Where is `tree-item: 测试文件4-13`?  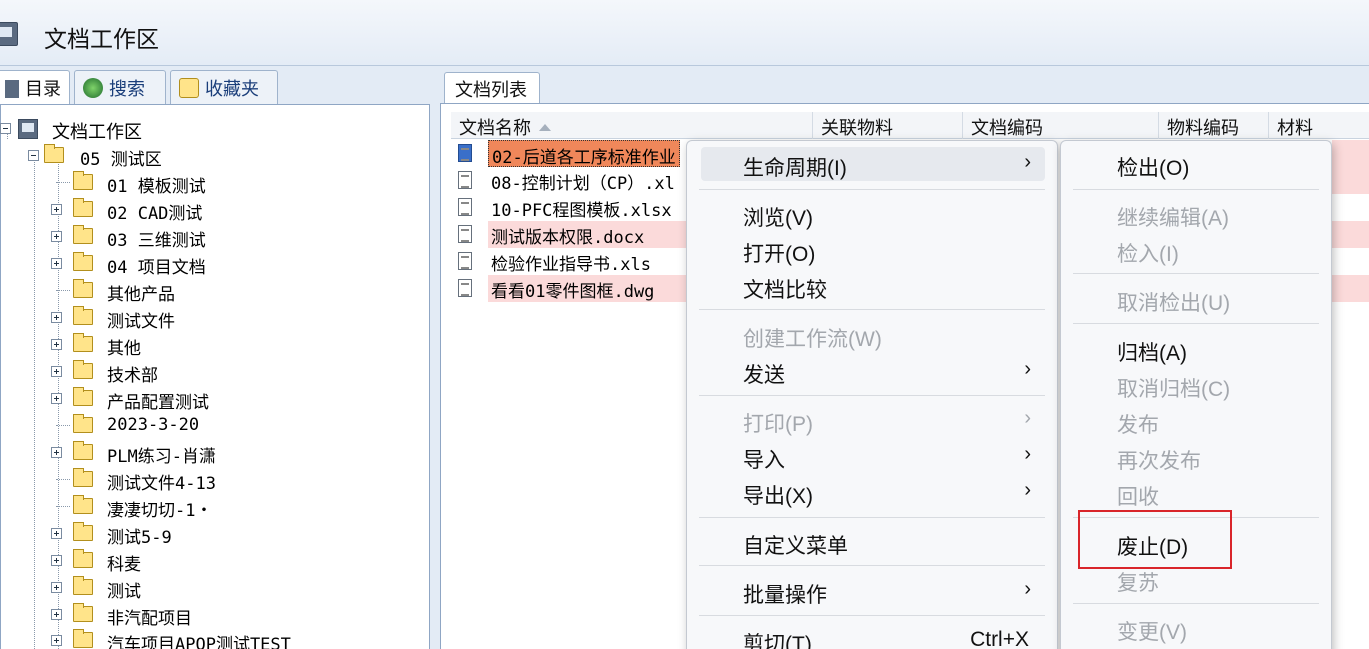 tree-item: 测试文件4-13 is located at coordinates (236, 480).